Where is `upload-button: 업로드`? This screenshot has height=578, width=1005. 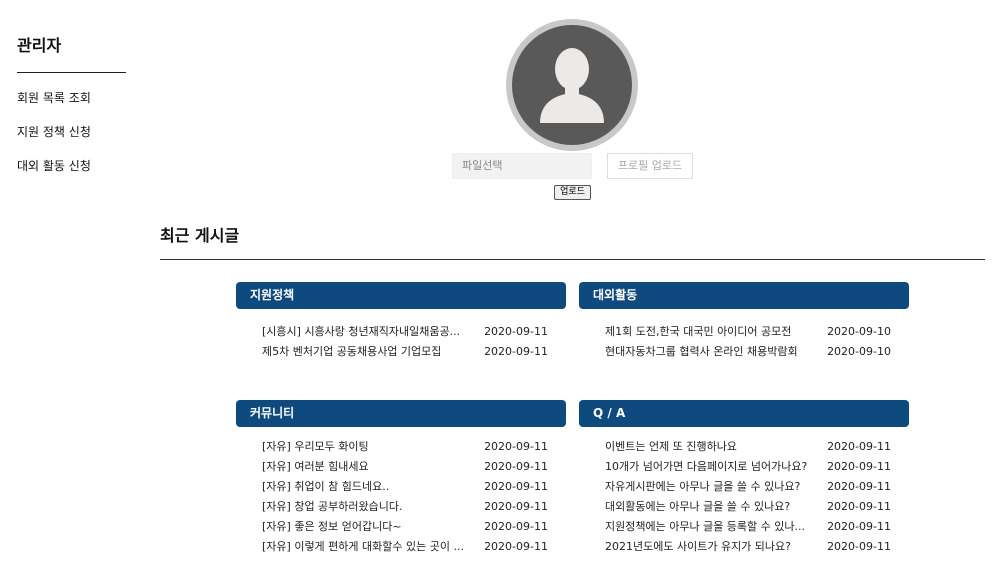 upload-button: 업로드 is located at coordinates (572, 192).